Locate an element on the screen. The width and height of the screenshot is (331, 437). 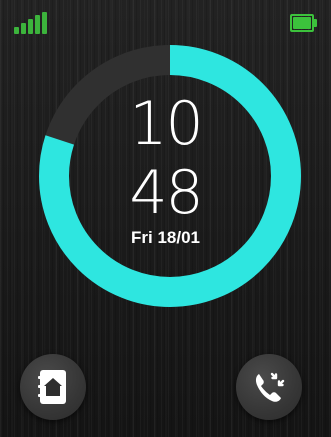
call-log-button is located at coordinates (269, 387).